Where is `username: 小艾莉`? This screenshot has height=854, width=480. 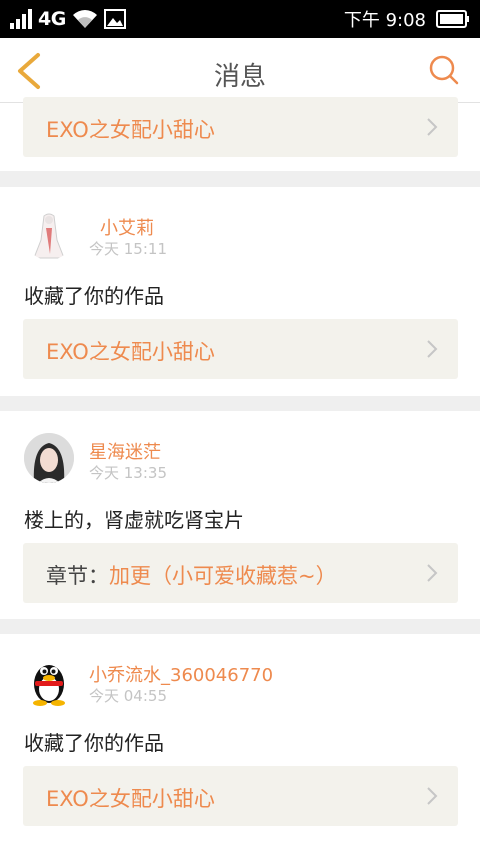
username: 小艾莉 is located at coordinates (127, 227).